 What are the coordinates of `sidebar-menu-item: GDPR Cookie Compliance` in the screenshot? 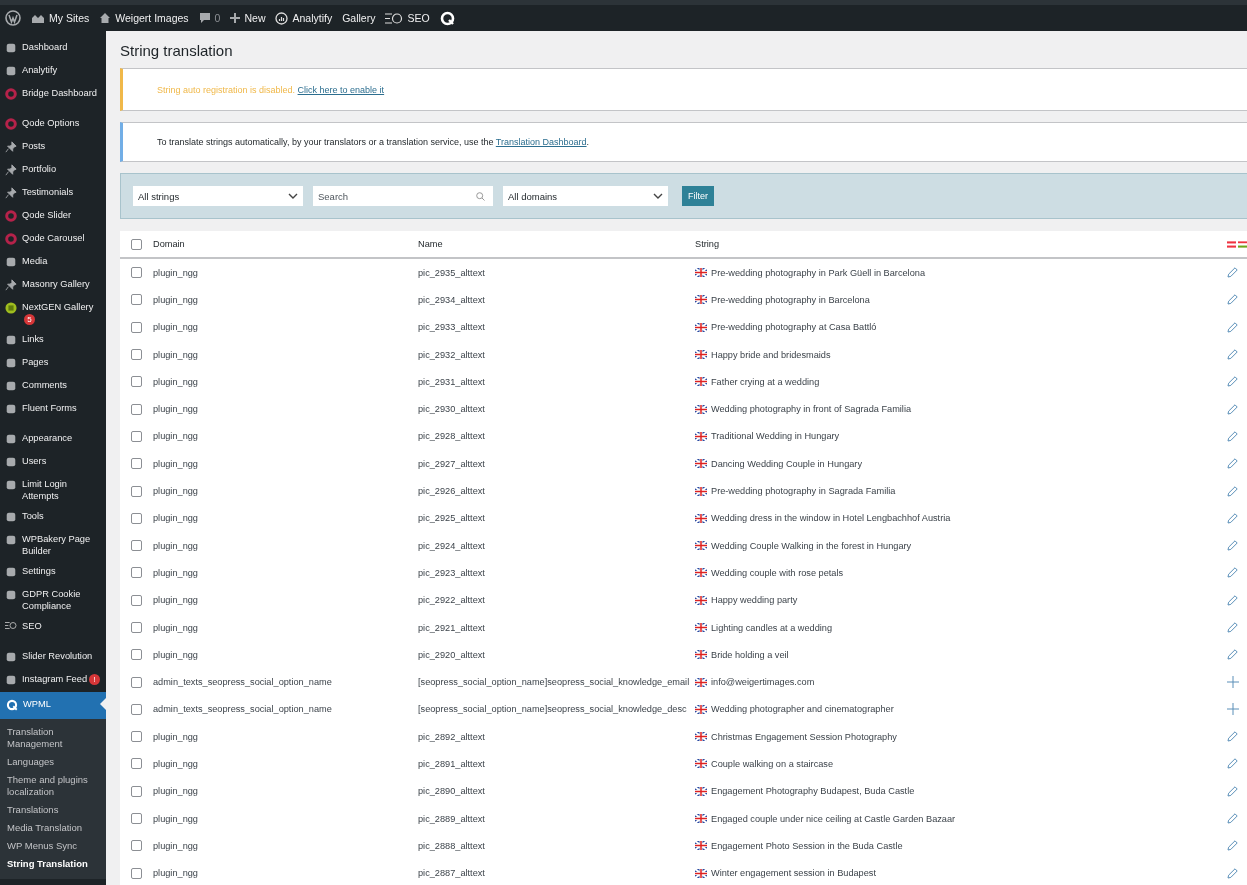 It's located at (53, 600).